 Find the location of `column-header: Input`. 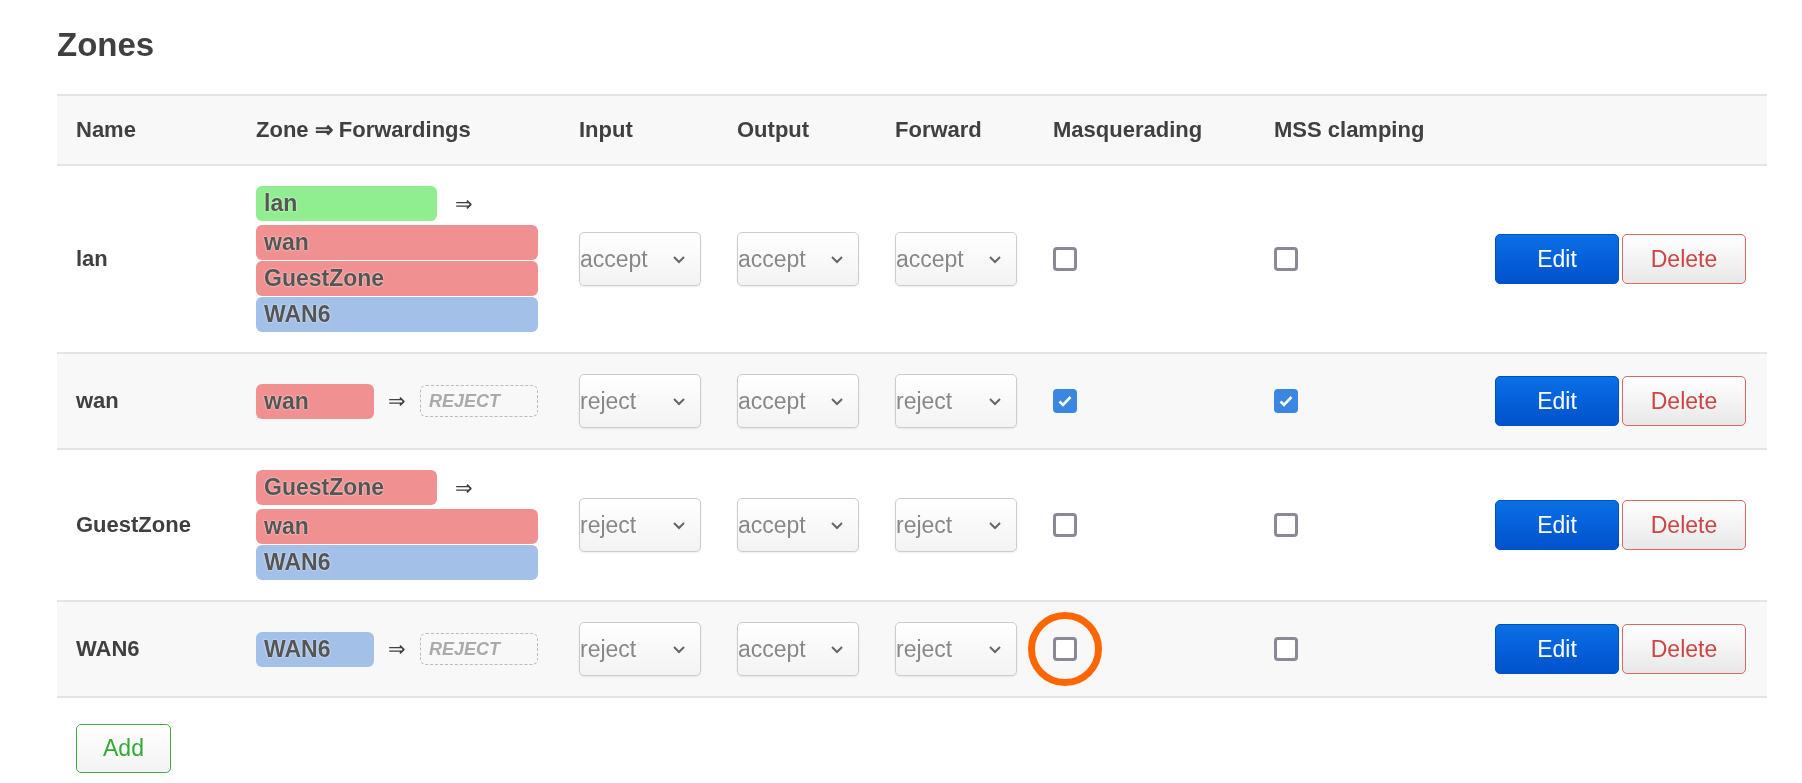

column-header: Input is located at coordinates (606, 129).